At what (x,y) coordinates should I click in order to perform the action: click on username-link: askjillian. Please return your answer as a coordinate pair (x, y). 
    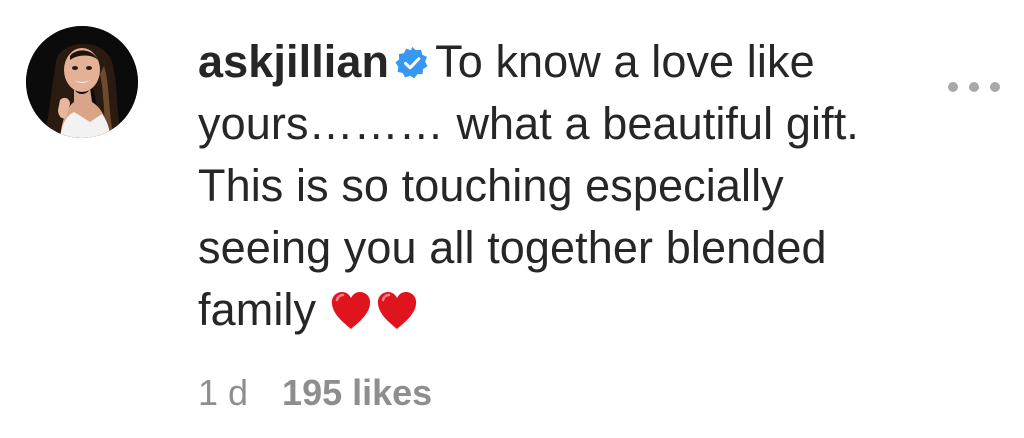
    Looking at the image, I should click on (293, 61).